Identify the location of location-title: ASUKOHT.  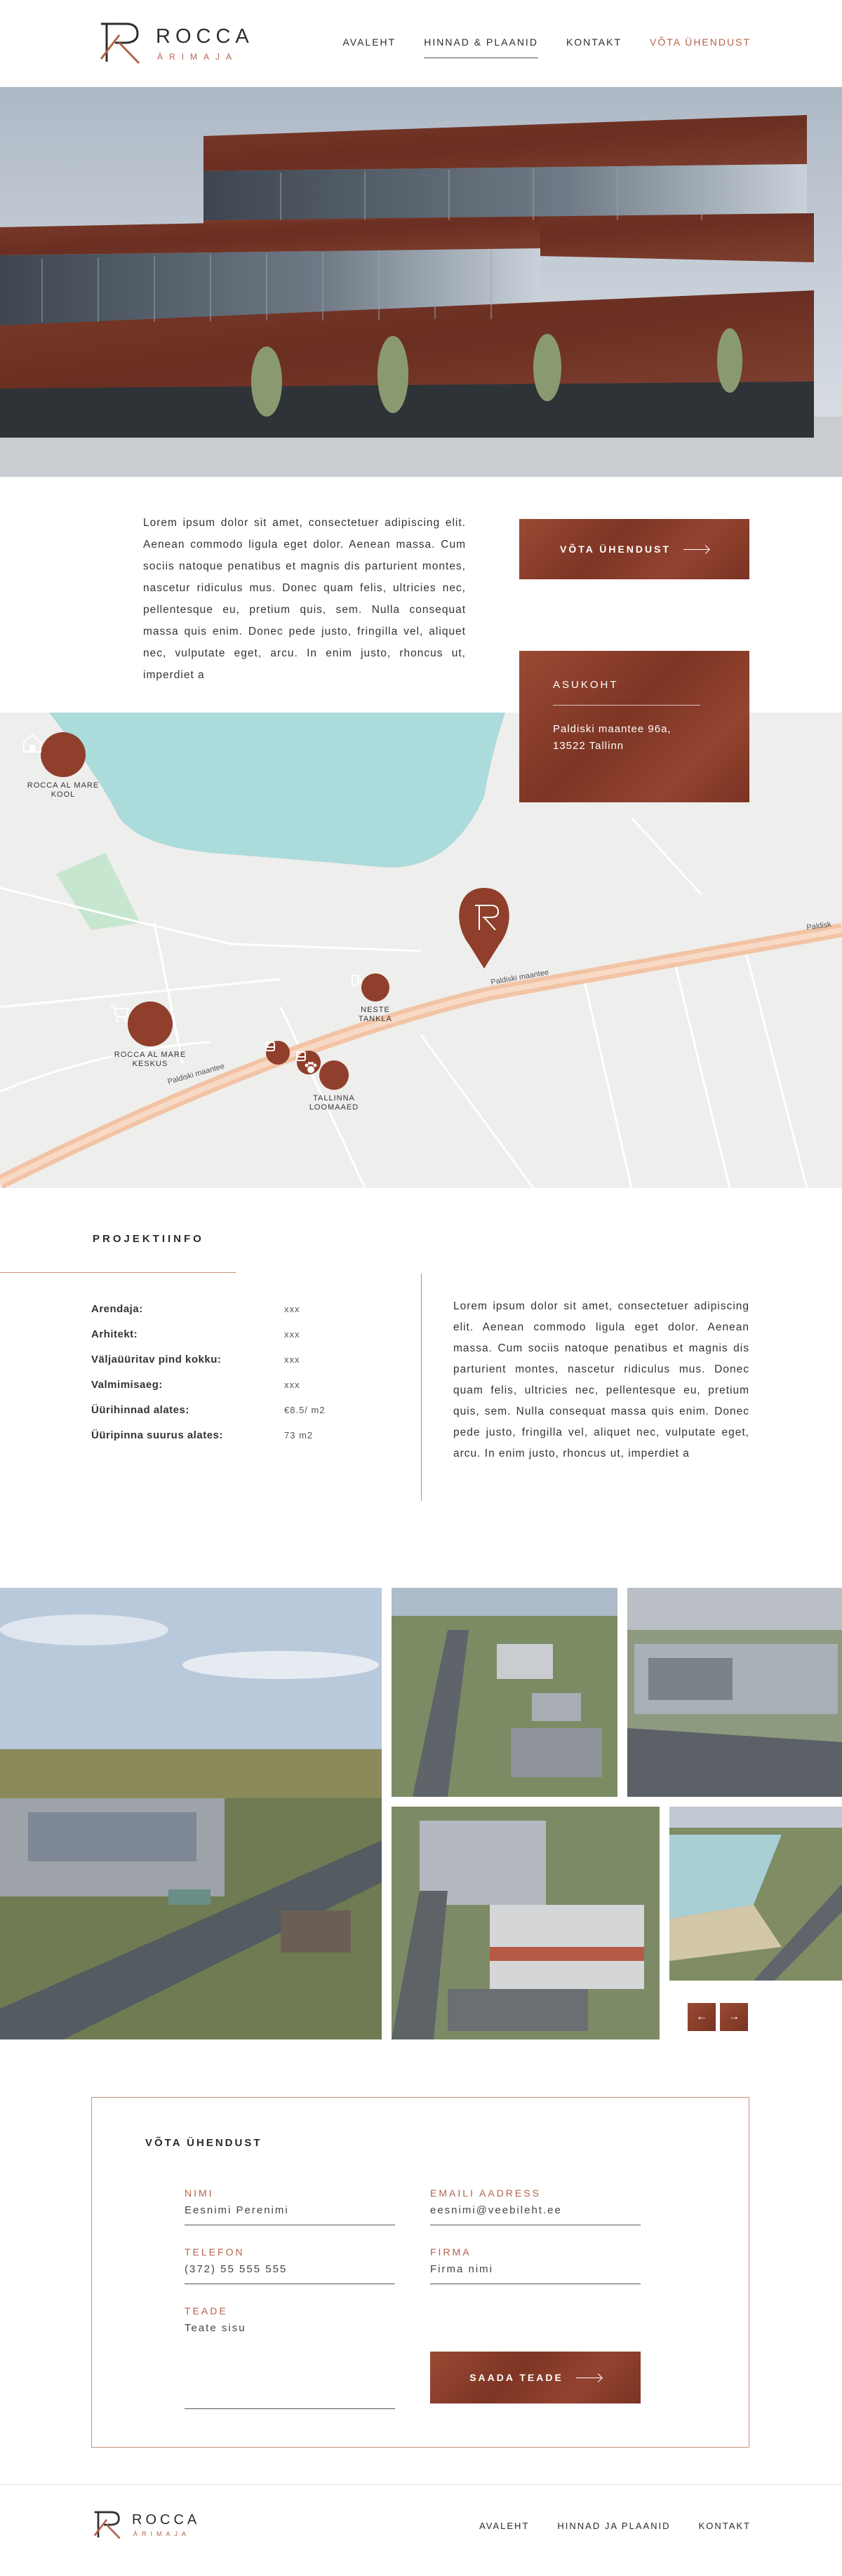
(627, 692).